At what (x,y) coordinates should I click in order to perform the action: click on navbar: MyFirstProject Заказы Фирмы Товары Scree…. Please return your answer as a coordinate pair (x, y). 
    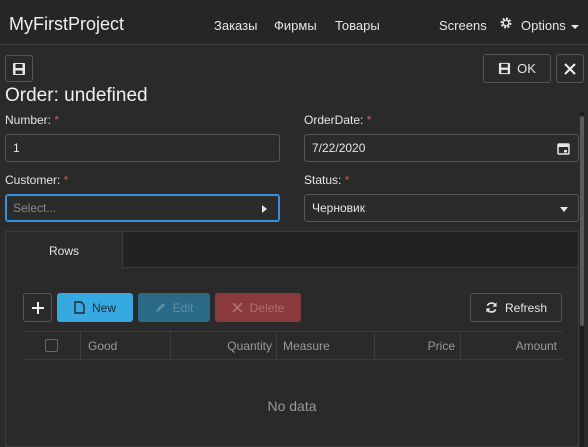
    Looking at the image, I should click on (294, 22).